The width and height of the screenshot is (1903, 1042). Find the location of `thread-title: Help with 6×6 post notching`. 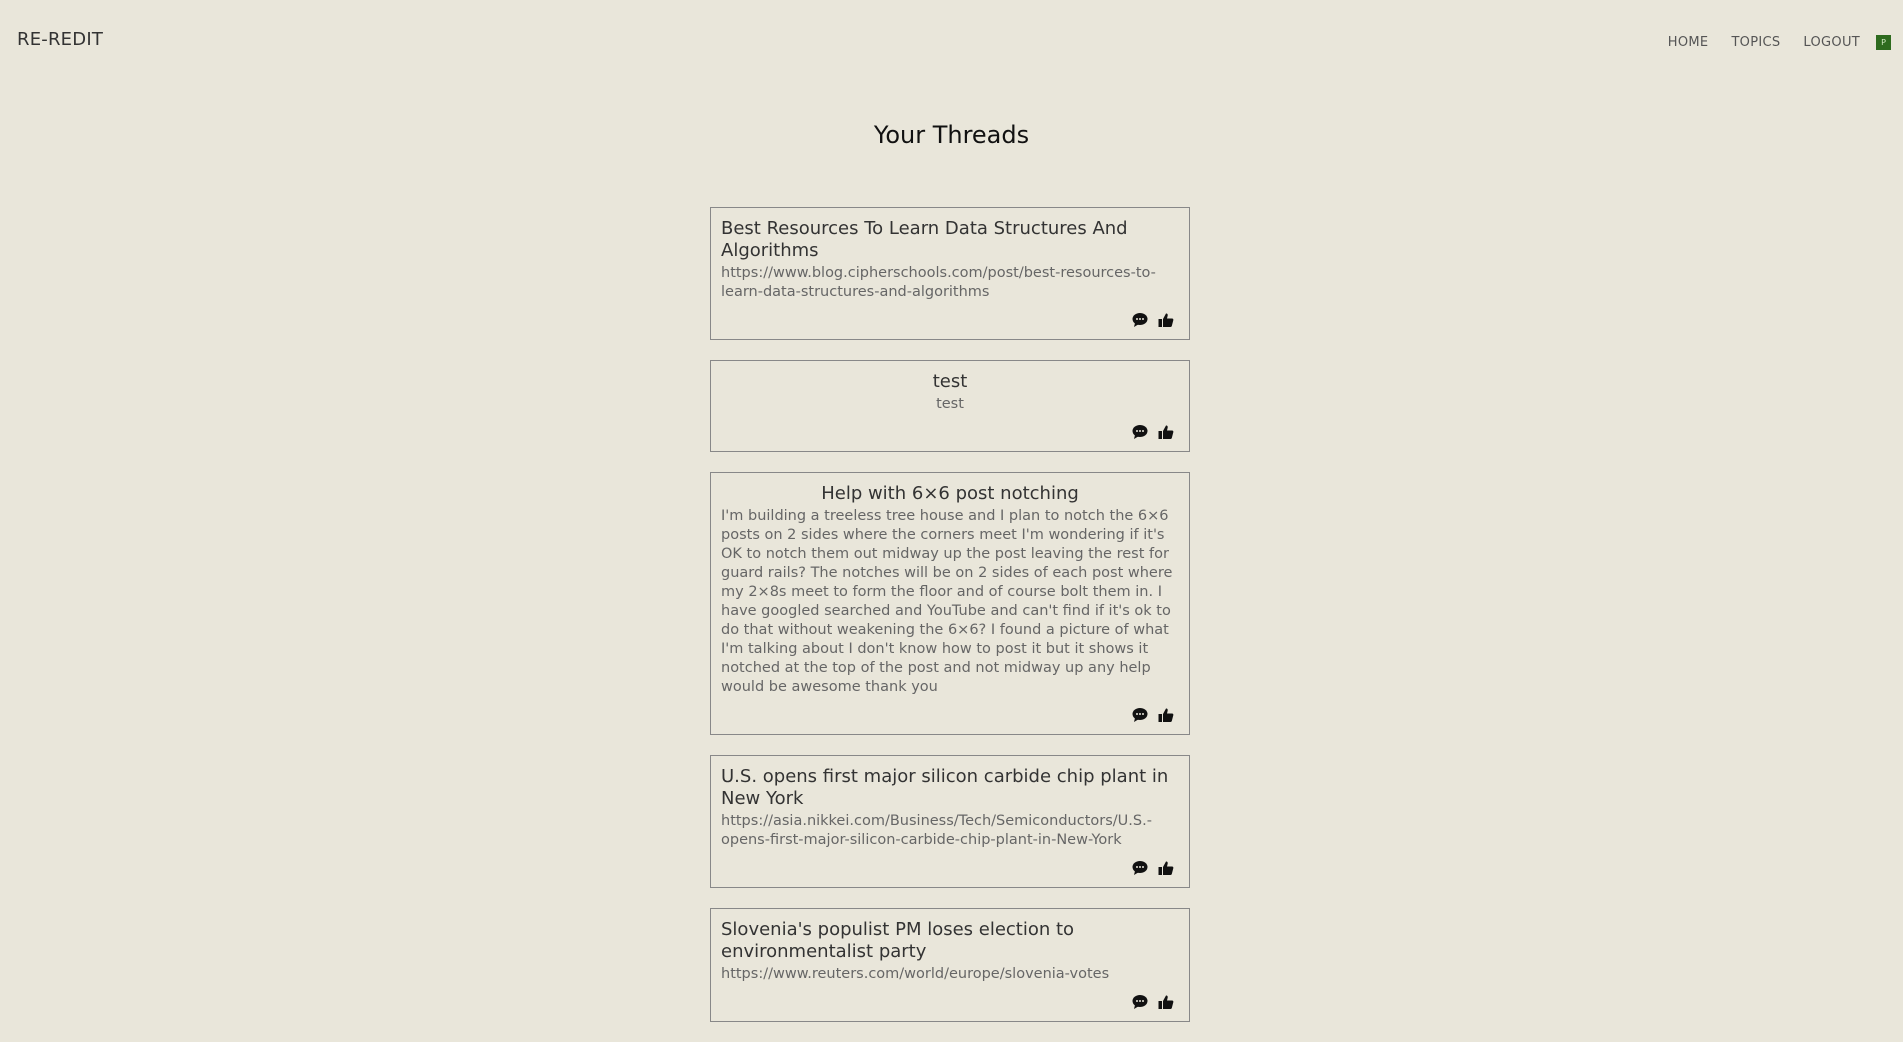

thread-title: Help with 6×6 post notching is located at coordinates (950, 494).